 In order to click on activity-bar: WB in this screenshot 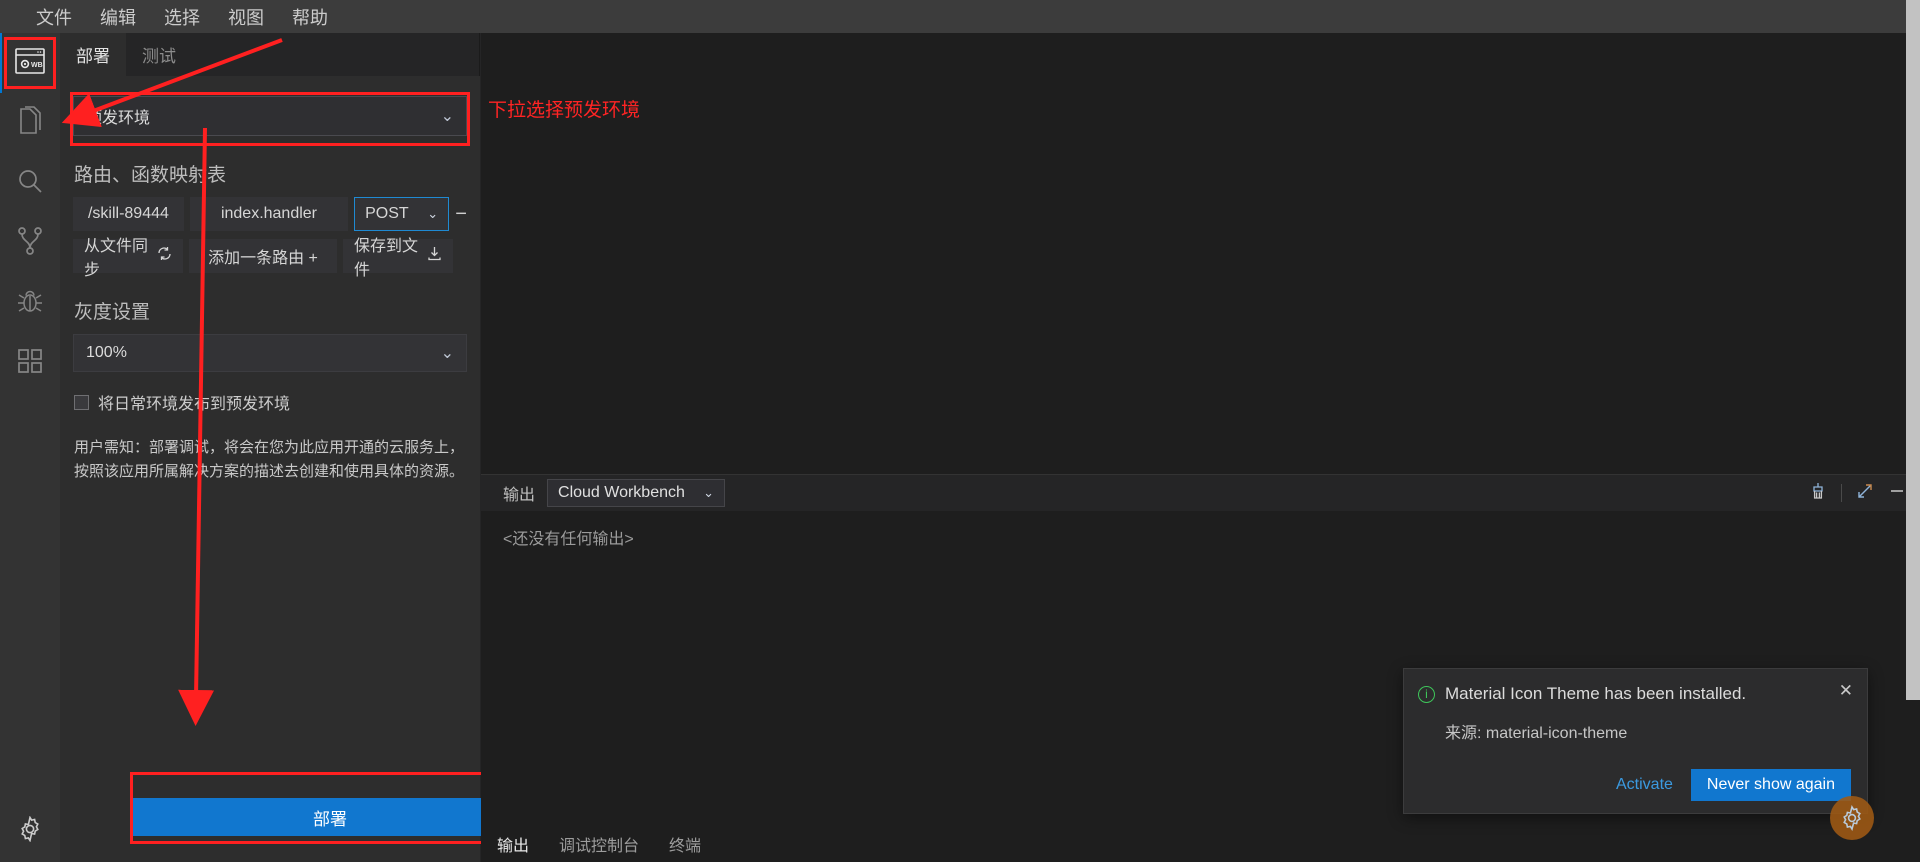, I will do `click(30, 447)`.